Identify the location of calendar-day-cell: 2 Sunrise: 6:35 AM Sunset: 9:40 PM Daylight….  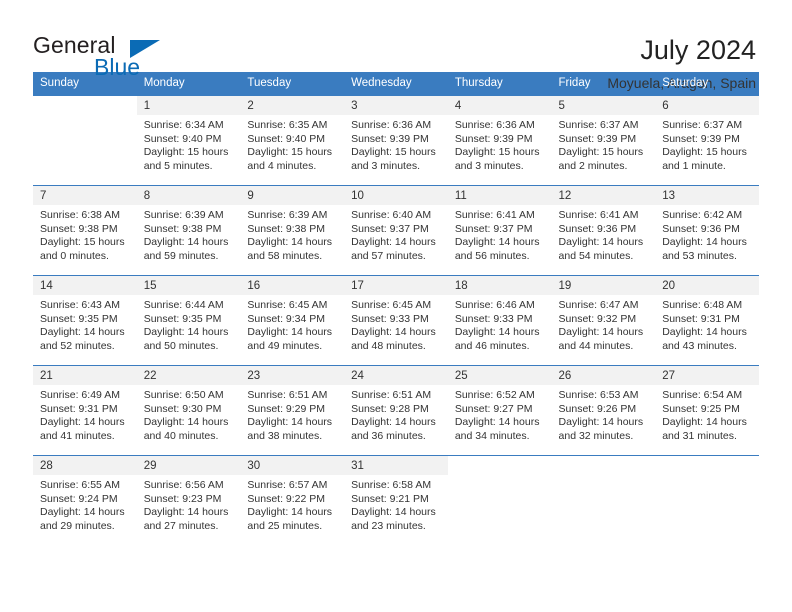
(292, 140).